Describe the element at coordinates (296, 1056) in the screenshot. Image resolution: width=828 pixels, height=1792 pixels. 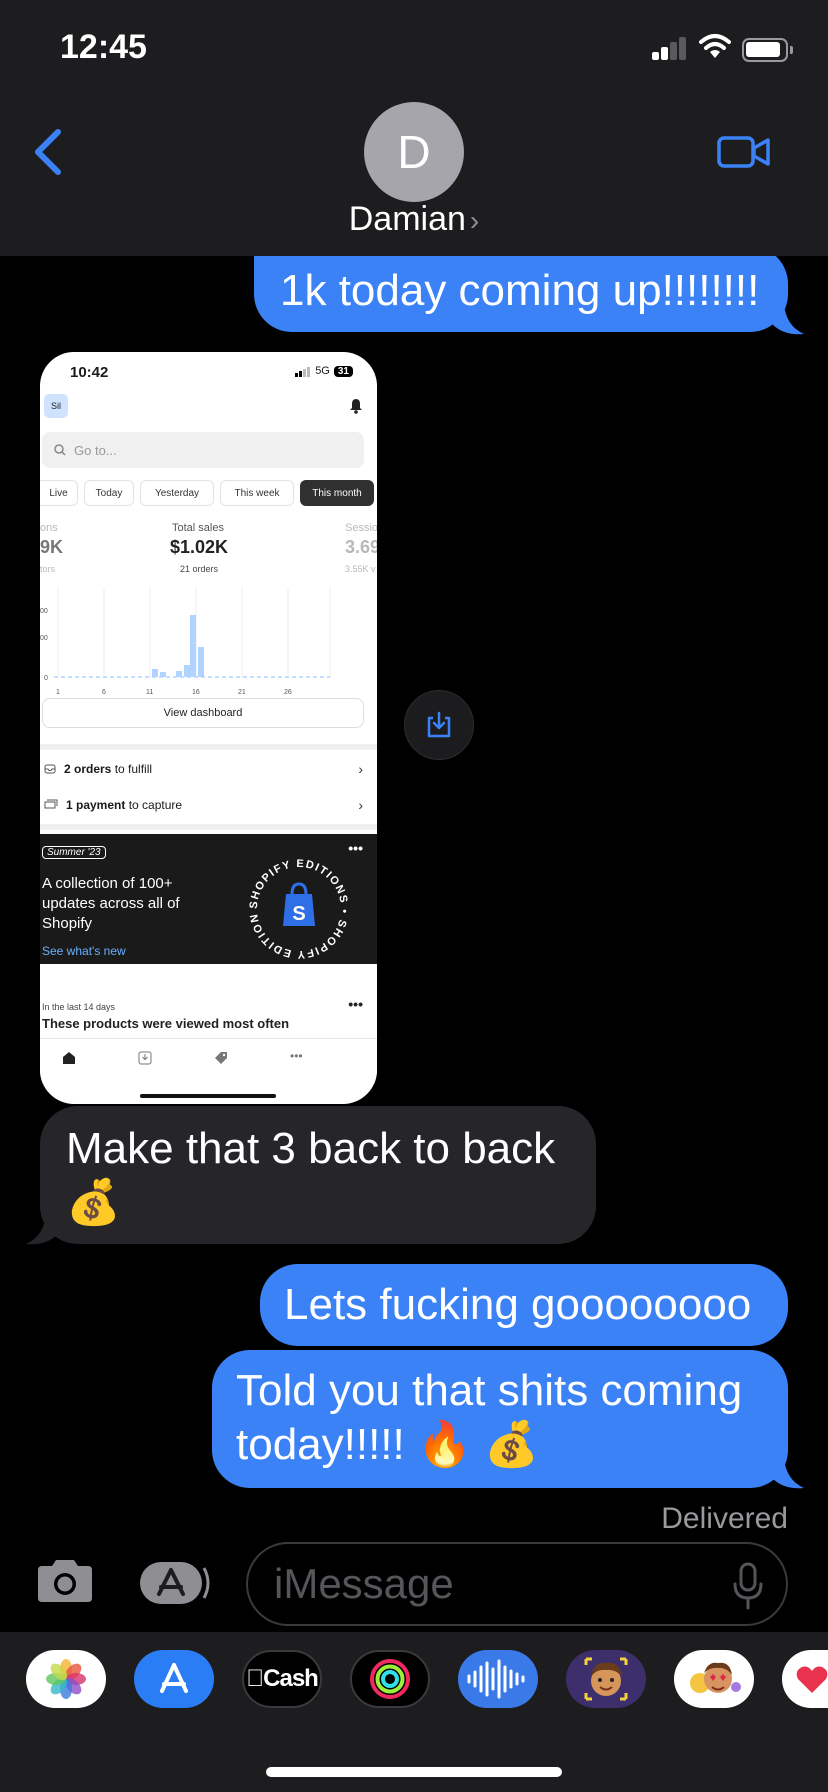
I see `more-icon: •••` at that location.